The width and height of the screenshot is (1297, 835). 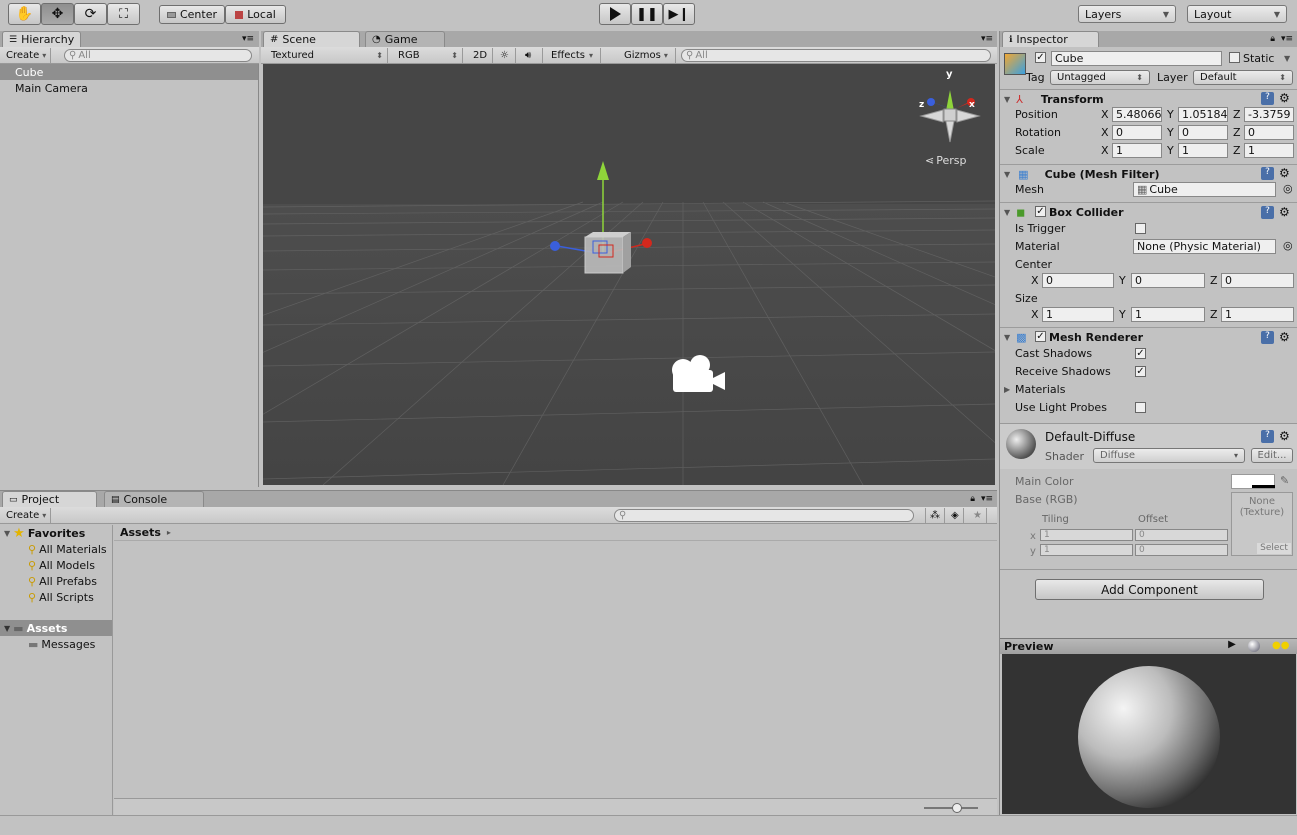 What do you see at coordinates (1181, 550) in the screenshot?
I see `offset-y-input: 0` at bounding box center [1181, 550].